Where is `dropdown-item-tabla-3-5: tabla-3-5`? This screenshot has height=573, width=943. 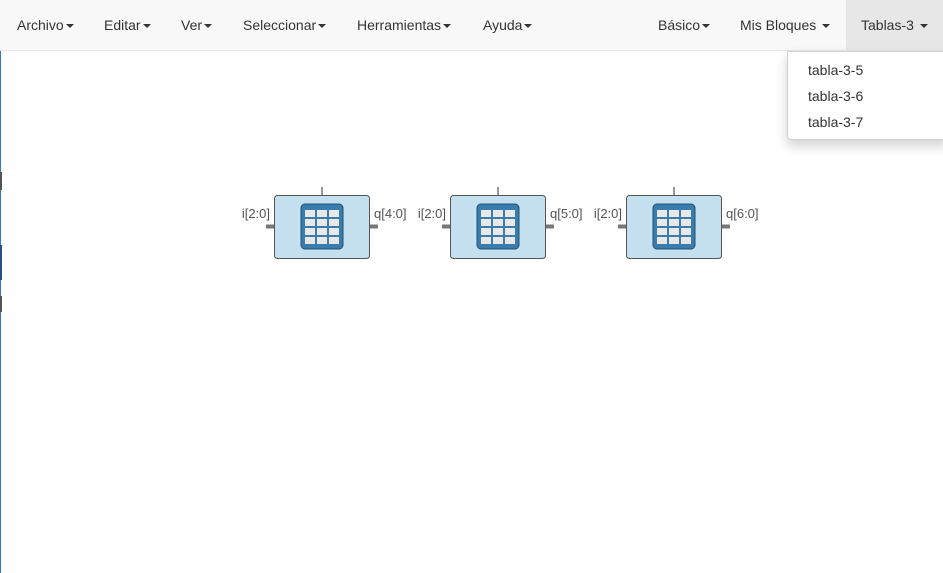
dropdown-item-tabla-3-5: tabla-3-5 is located at coordinates (835, 70).